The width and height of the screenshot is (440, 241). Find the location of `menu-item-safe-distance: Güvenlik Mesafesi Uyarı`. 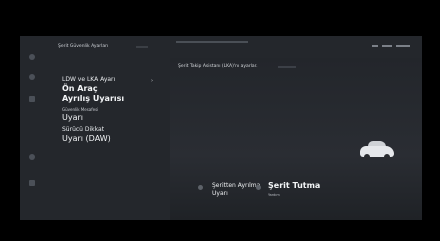

menu-item-safe-distance: Güvenlik Mesafesi Uyarı is located at coordinates (96, 114).